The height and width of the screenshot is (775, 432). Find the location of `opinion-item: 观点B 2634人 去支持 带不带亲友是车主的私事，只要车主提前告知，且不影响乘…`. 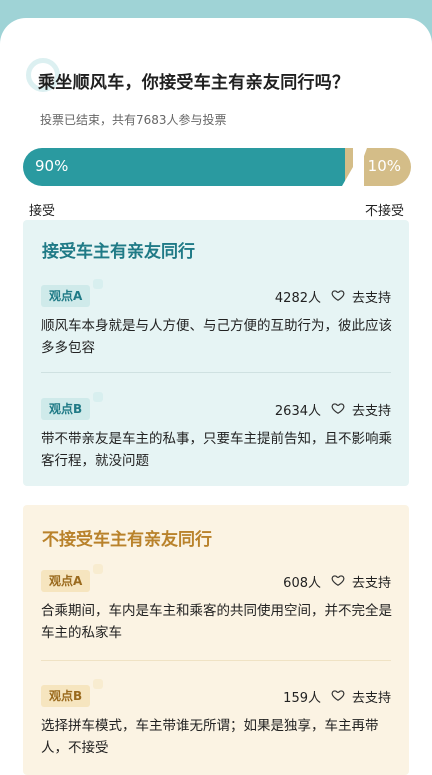

opinion-item: 观点B 2634人 去支持 带不带亲友是车主的私事，只要车主提前告知，且不影响乘… is located at coordinates (216, 440).